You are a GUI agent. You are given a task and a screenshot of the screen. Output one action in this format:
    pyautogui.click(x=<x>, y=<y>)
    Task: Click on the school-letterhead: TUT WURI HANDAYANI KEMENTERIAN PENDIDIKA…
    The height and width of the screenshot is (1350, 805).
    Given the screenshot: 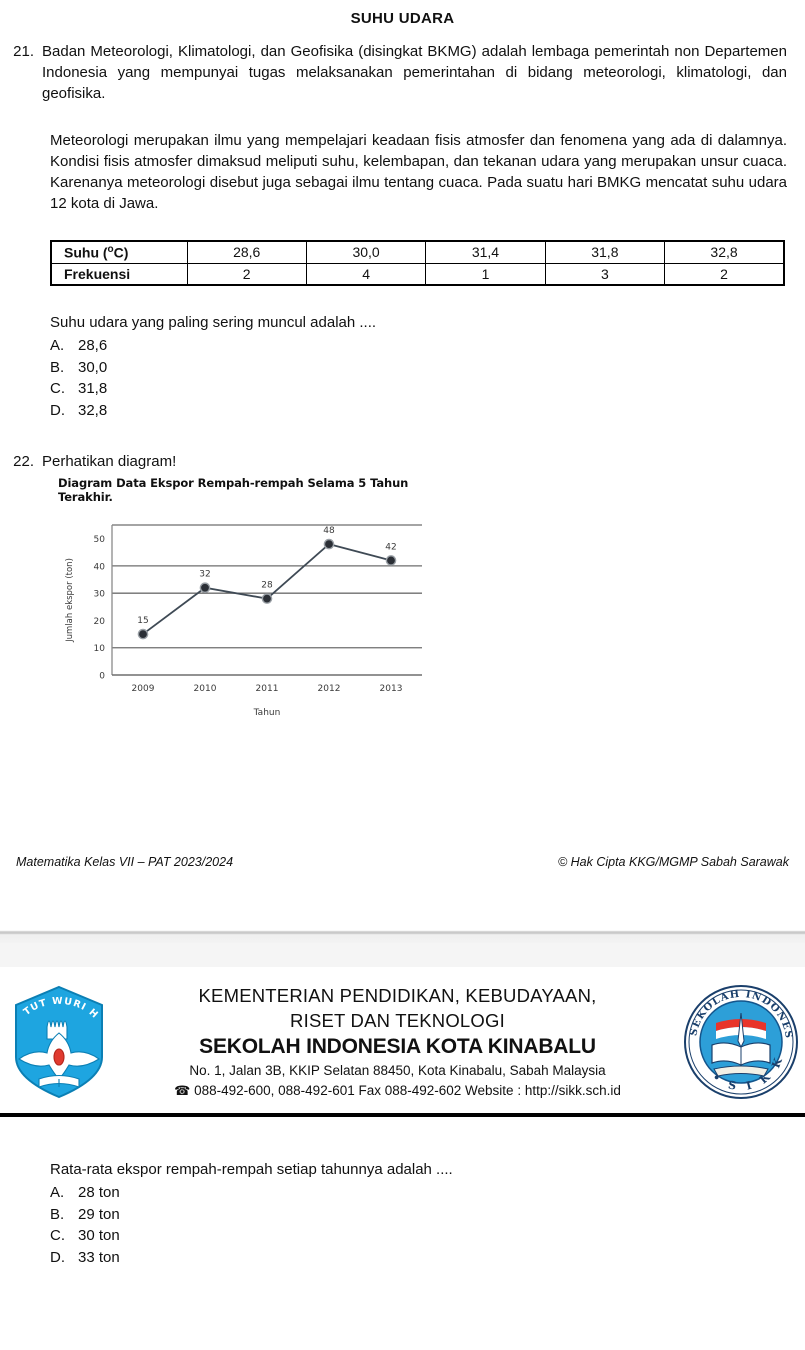 What is the action you would take?
    pyautogui.click(x=402, y=1037)
    